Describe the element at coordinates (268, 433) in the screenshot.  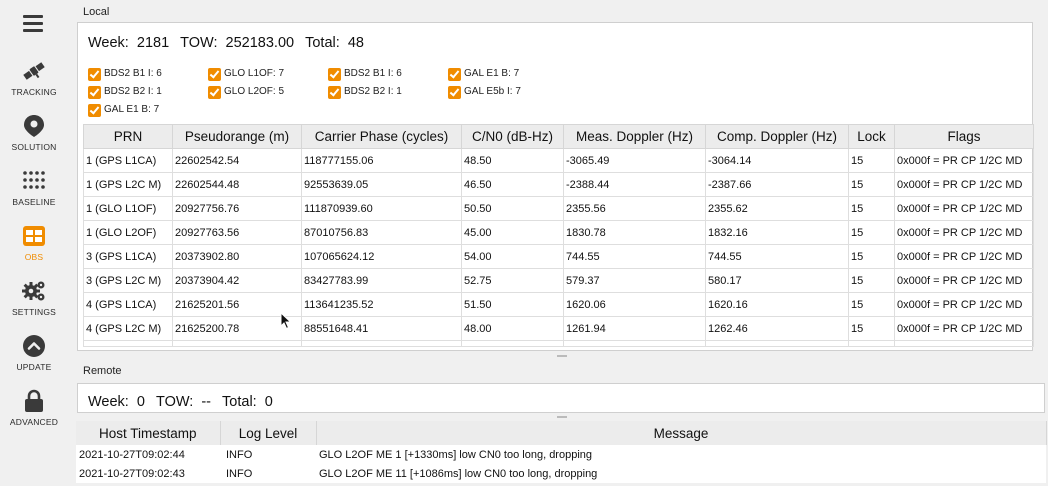
I see `column-header-log-level: Log Level` at that location.